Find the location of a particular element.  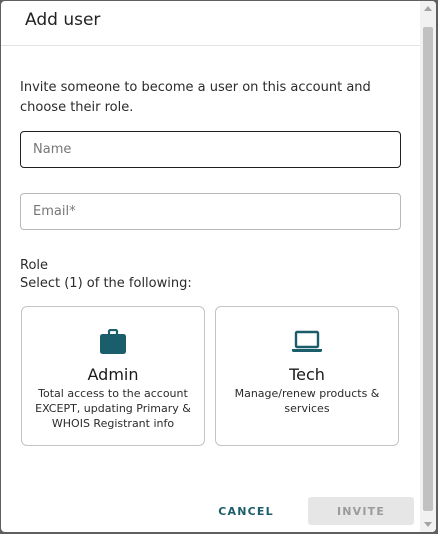

invite-button: INVITE is located at coordinates (361, 511).